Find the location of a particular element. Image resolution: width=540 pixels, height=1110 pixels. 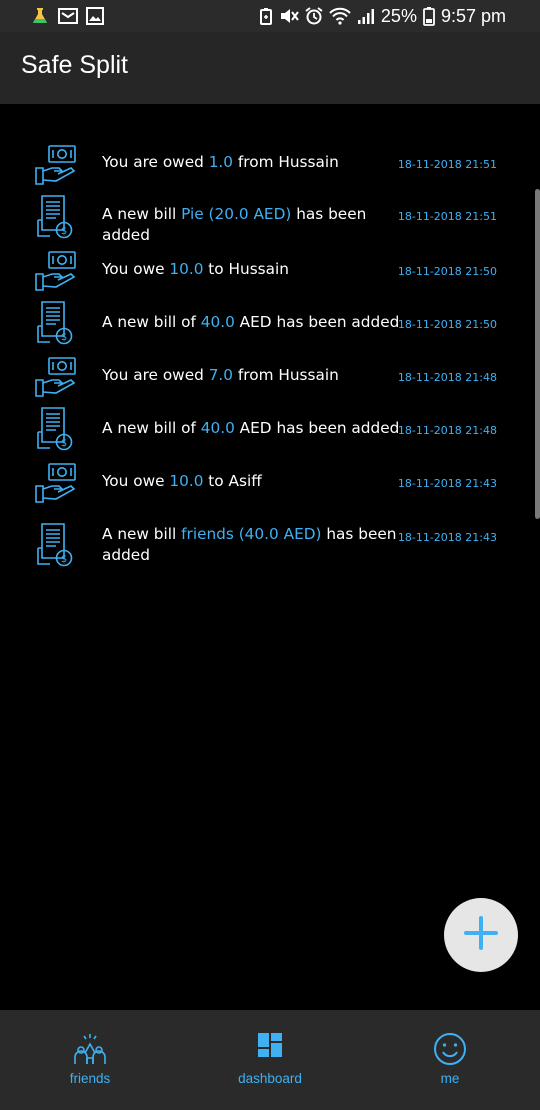

nav-item-friends: friends is located at coordinates (90, 1060).